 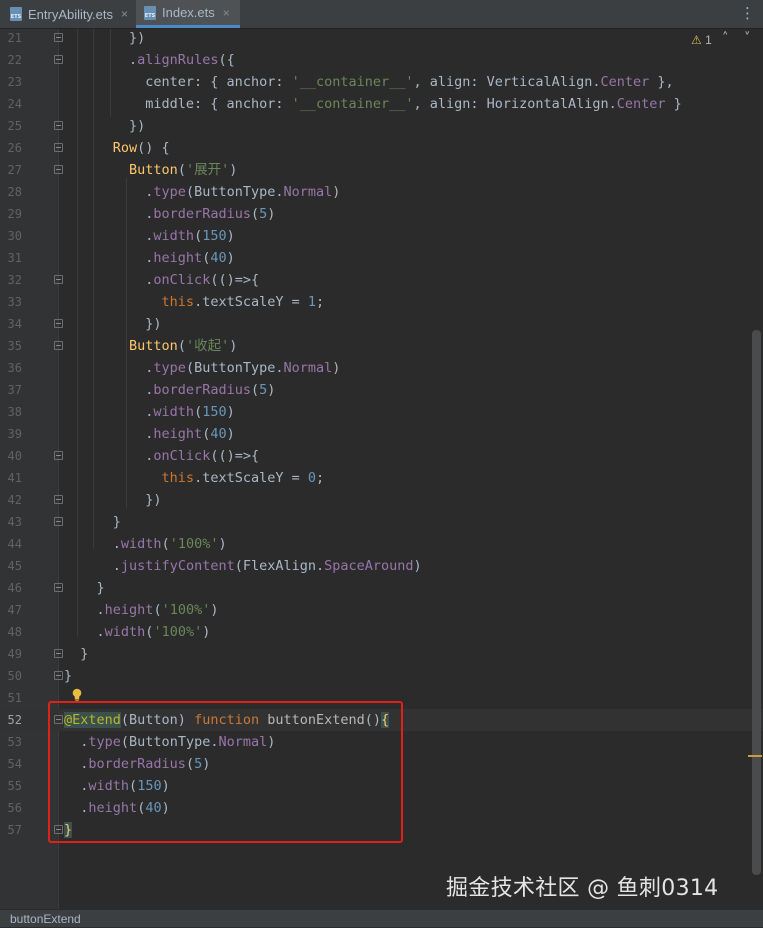 What do you see at coordinates (381, 38) in the screenshot?
I see `code-line: 21 })` at bounding box center [381, 38].